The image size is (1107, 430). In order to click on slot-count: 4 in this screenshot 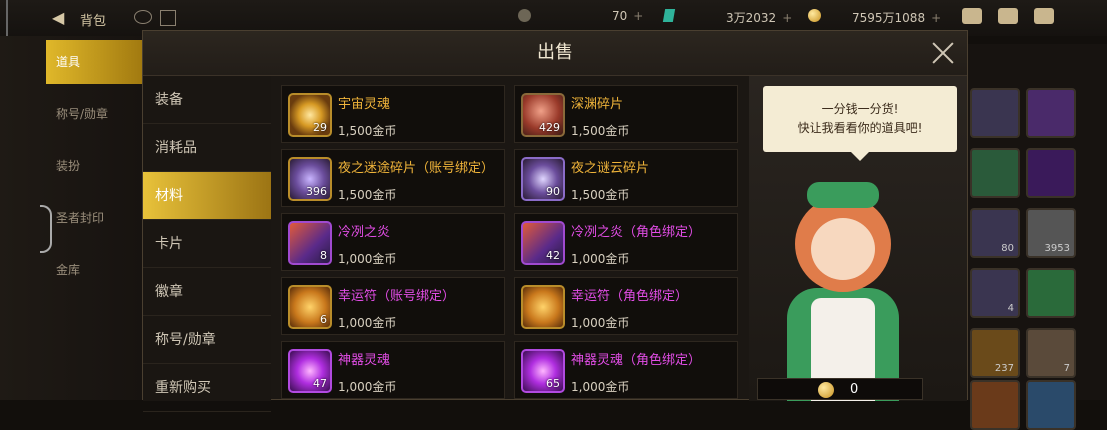, I will do `click(1010, 308)`.